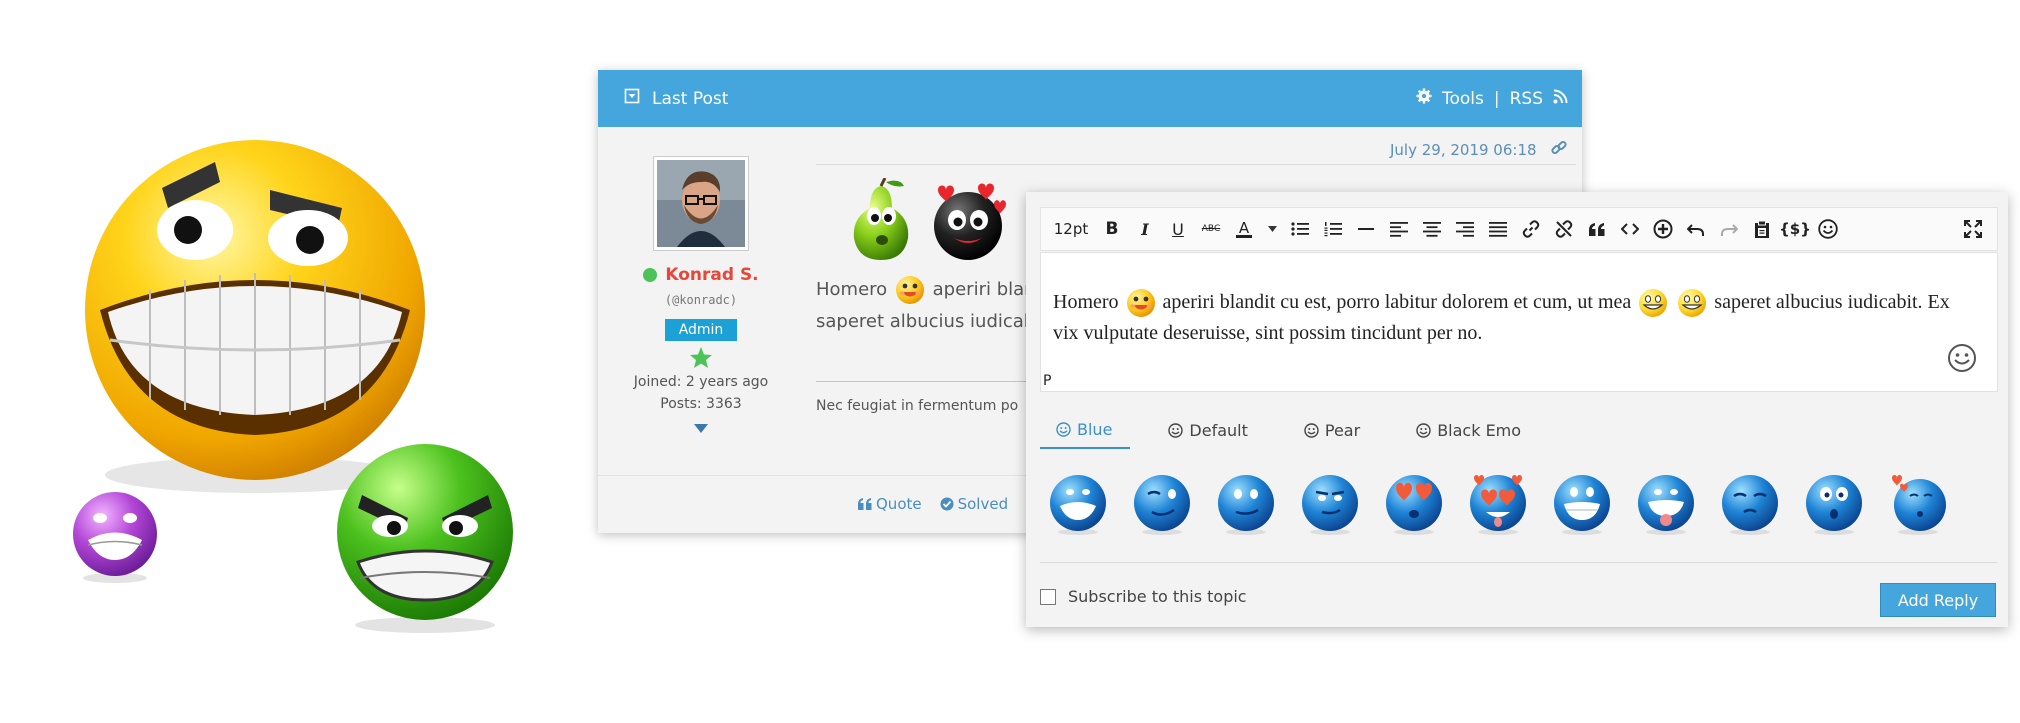  I want to click on solved-action: Solved, so click(974, 504).